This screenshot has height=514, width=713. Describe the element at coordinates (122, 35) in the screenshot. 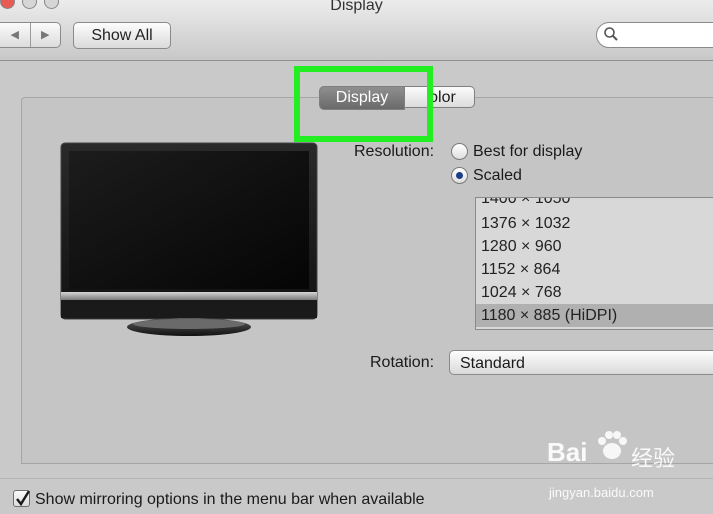

I see `show-all-button: Show All` at that location.